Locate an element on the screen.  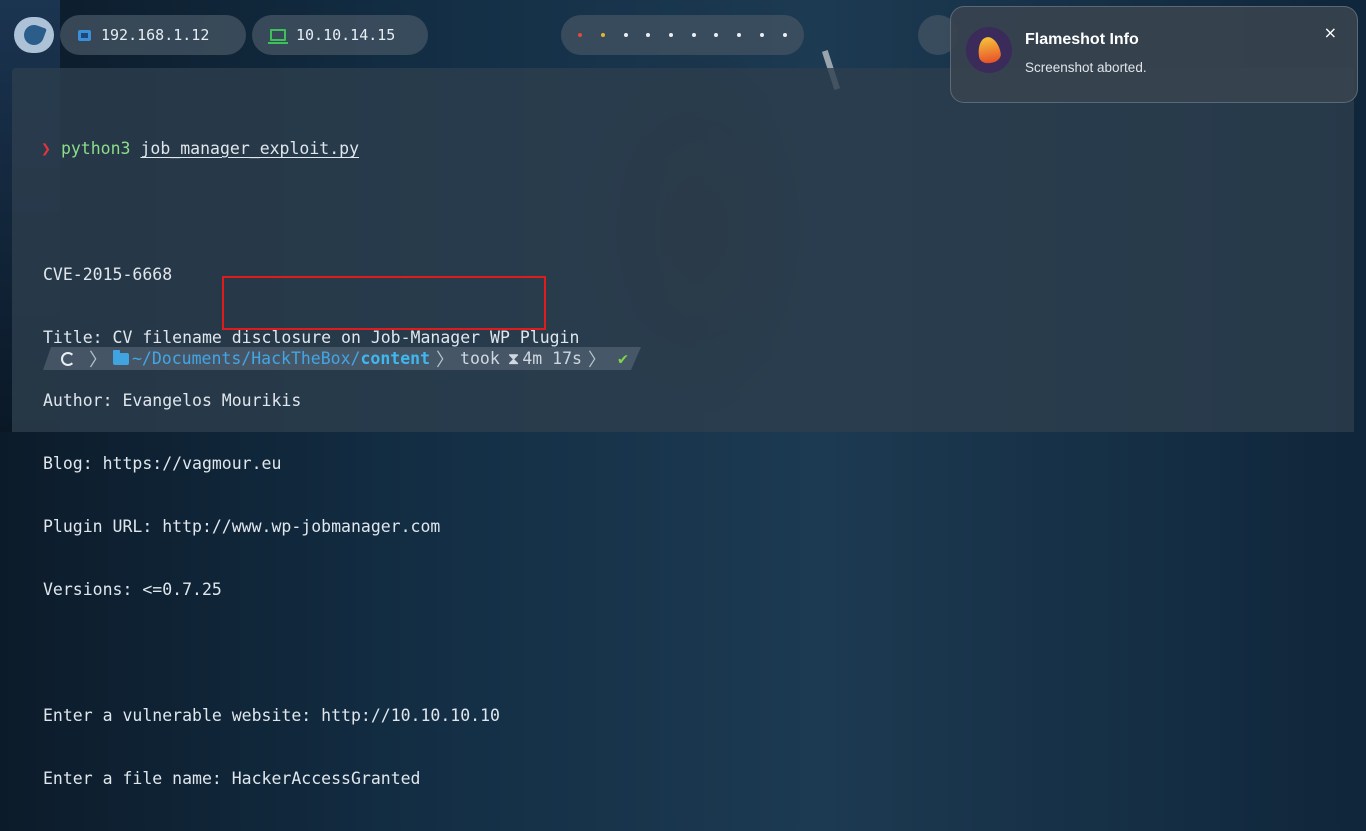
hourglass-icon: ⧗ is located at coordinates (513, 358).